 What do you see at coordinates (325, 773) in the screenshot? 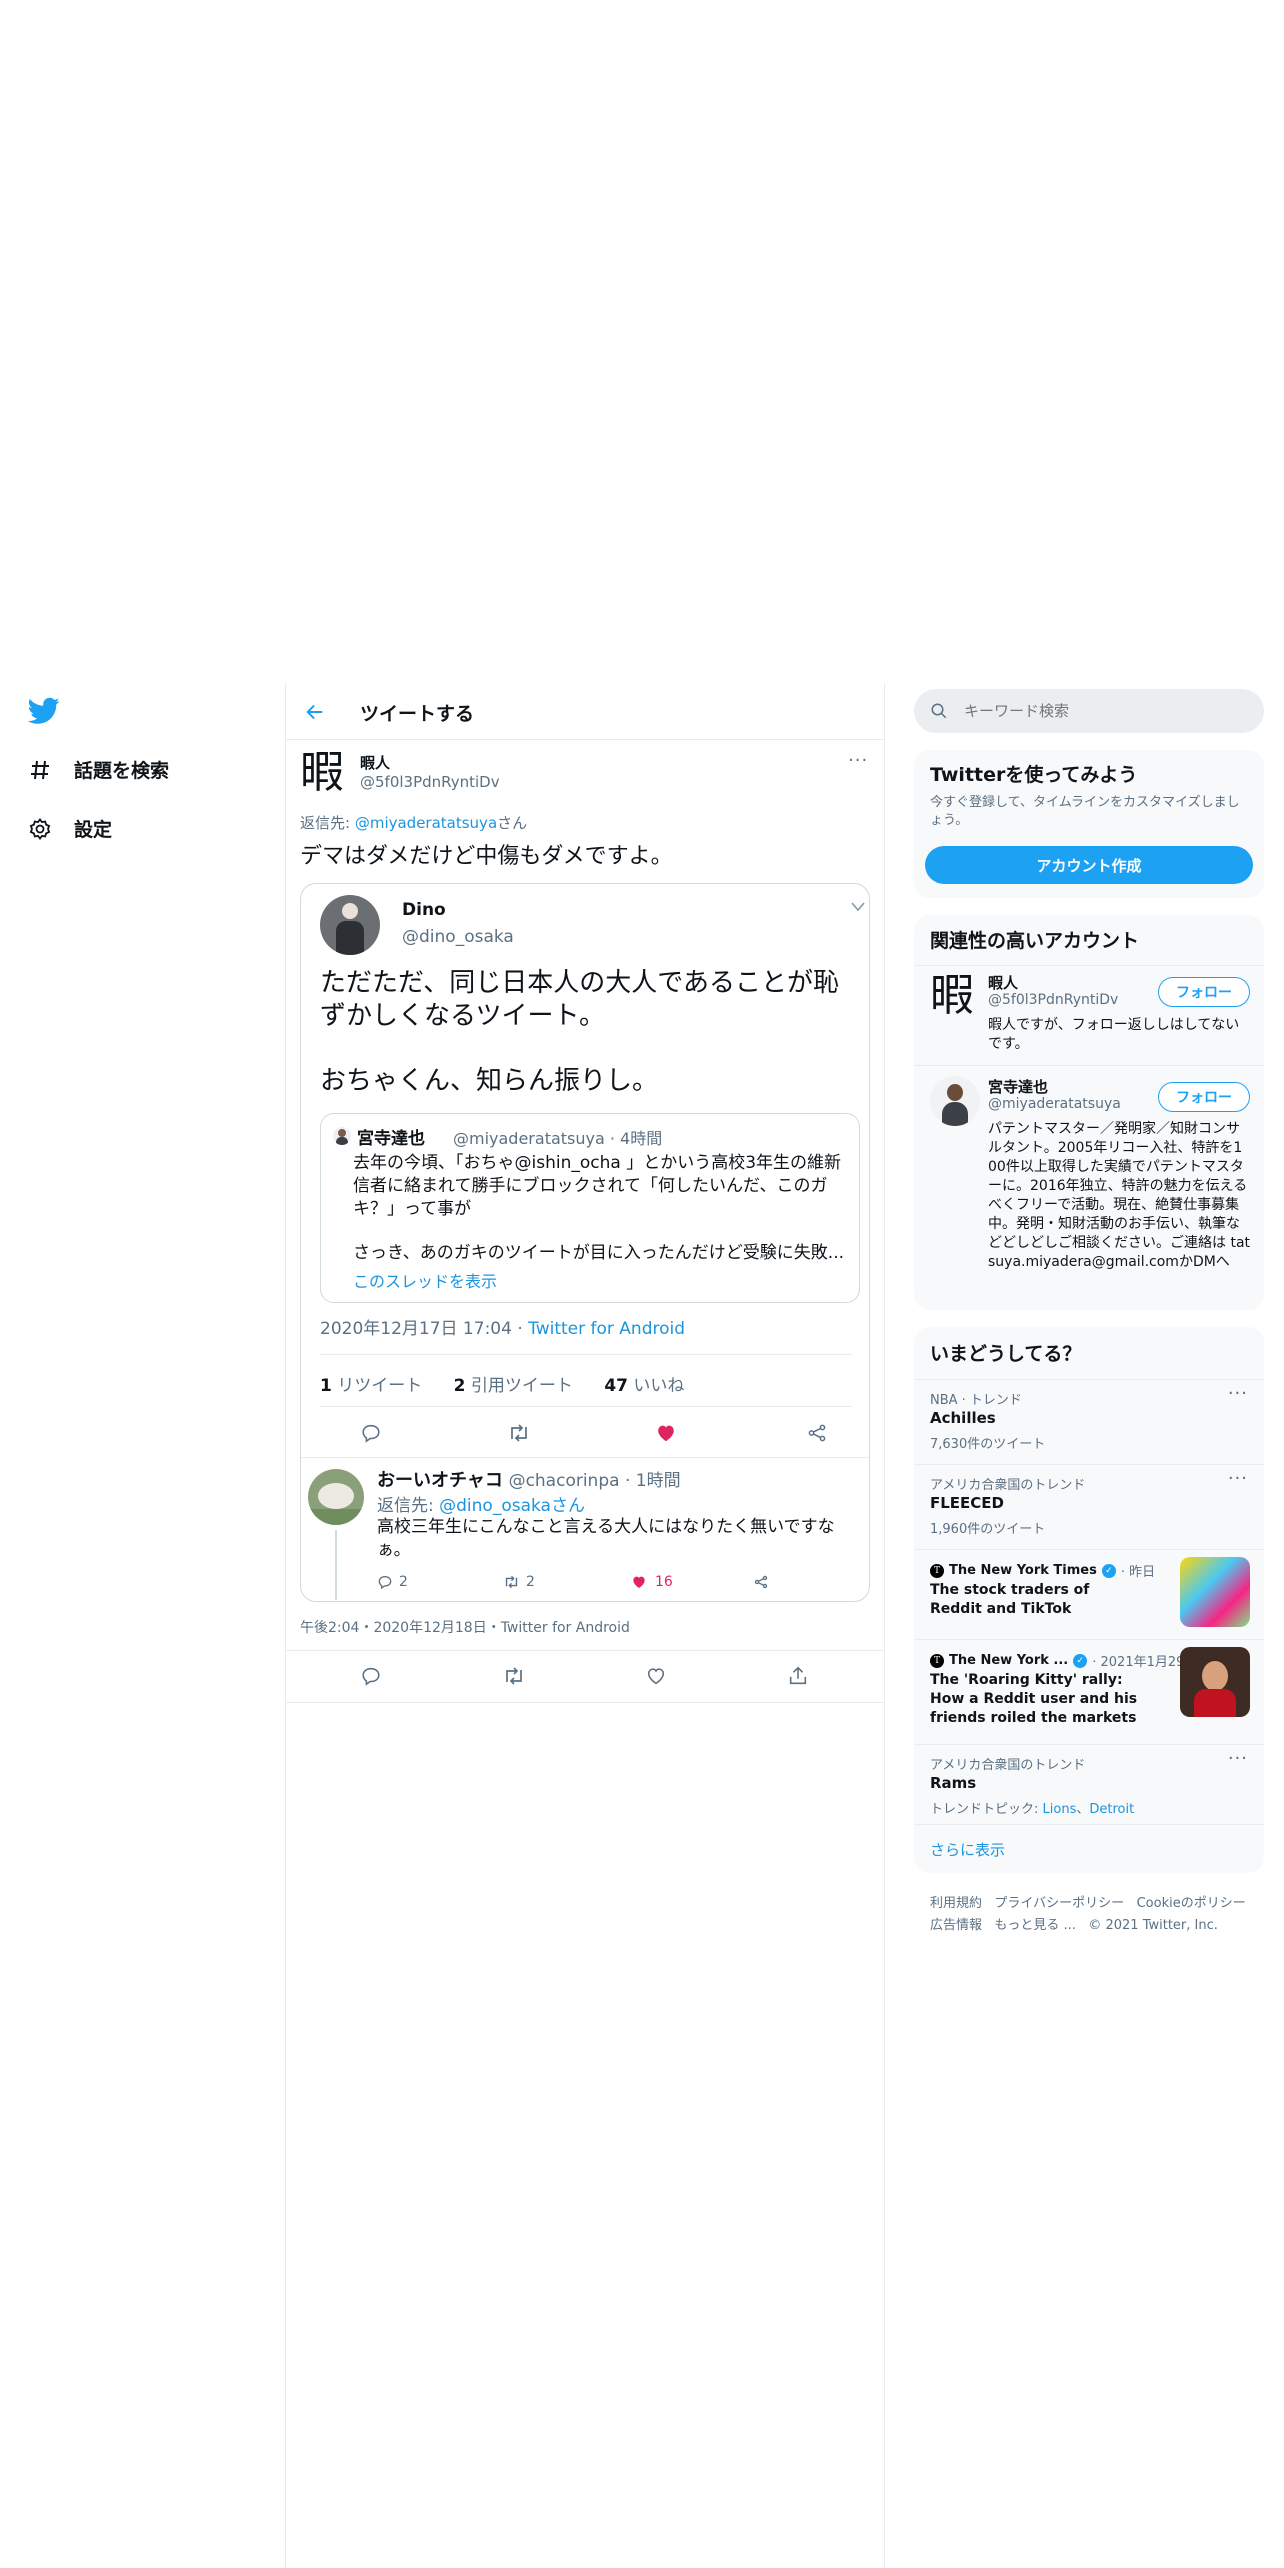
I see `avatar: 暇` at bounding box center [325, 773].